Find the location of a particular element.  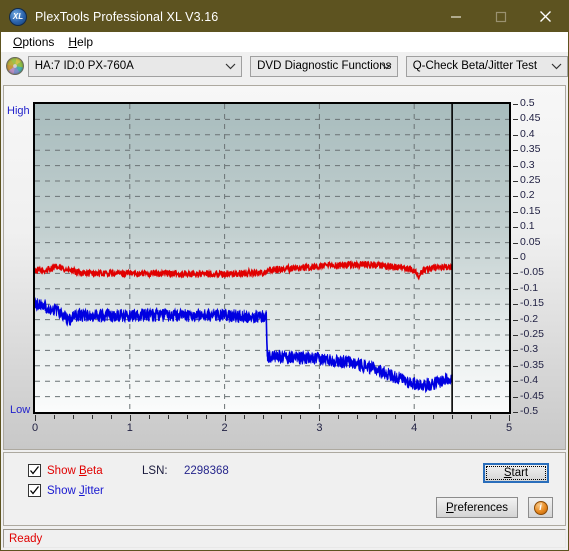

lsn-label: LSN: is located at coordinates (155, 471).